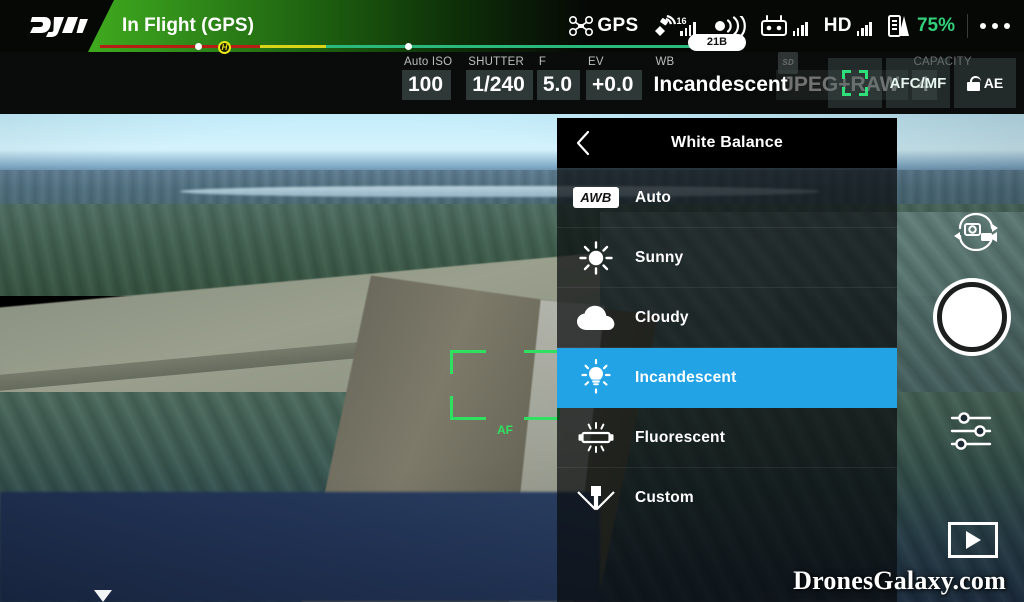 Image resolution: width=1024 pixels, height=602 pixels. I want to click on playback-button, so click(973, 540).